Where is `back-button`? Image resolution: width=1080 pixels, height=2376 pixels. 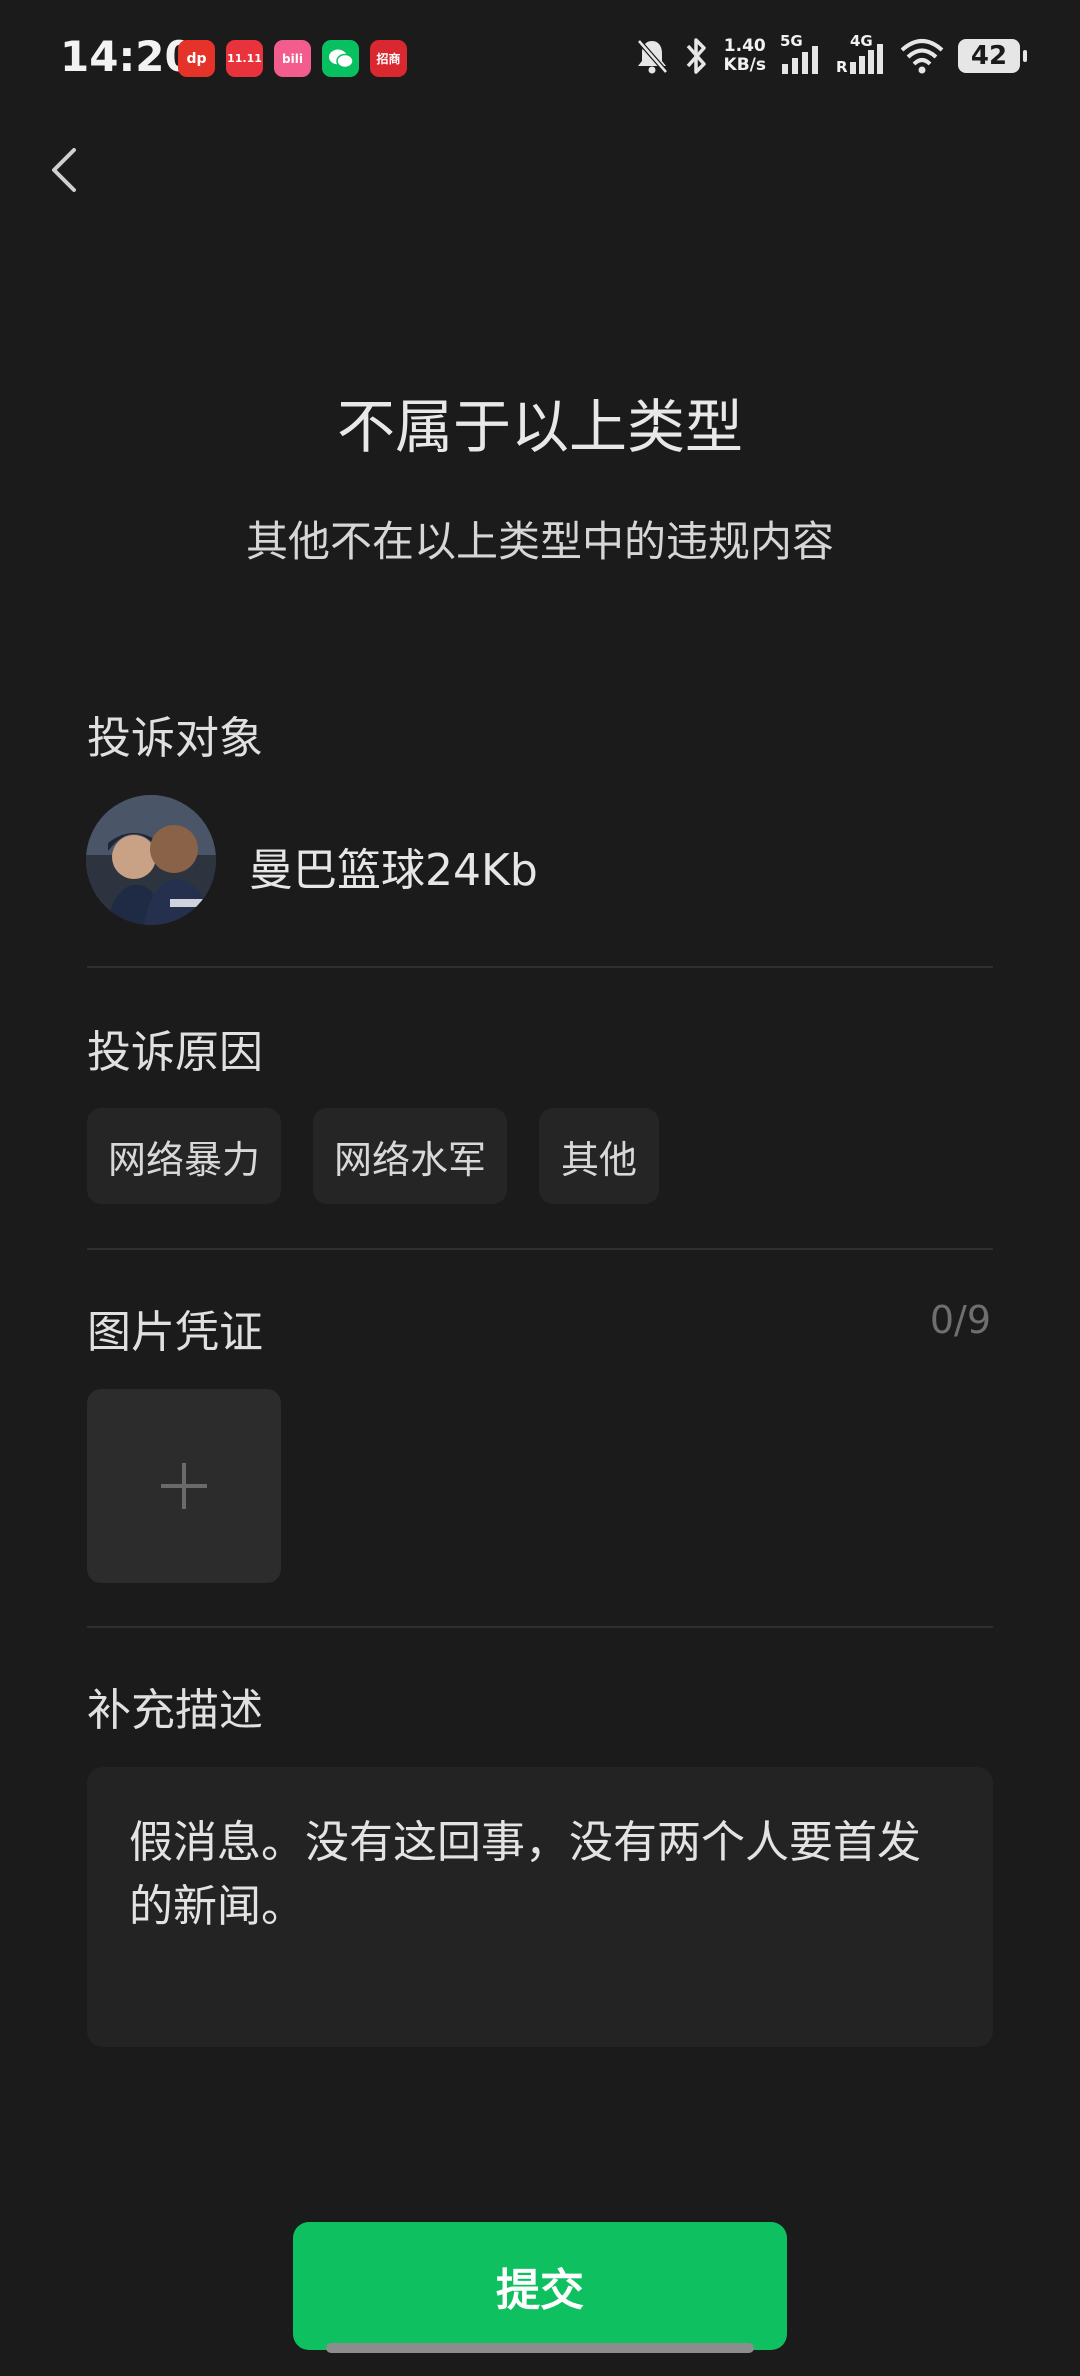 back-button is located at coordinates (67, 170).